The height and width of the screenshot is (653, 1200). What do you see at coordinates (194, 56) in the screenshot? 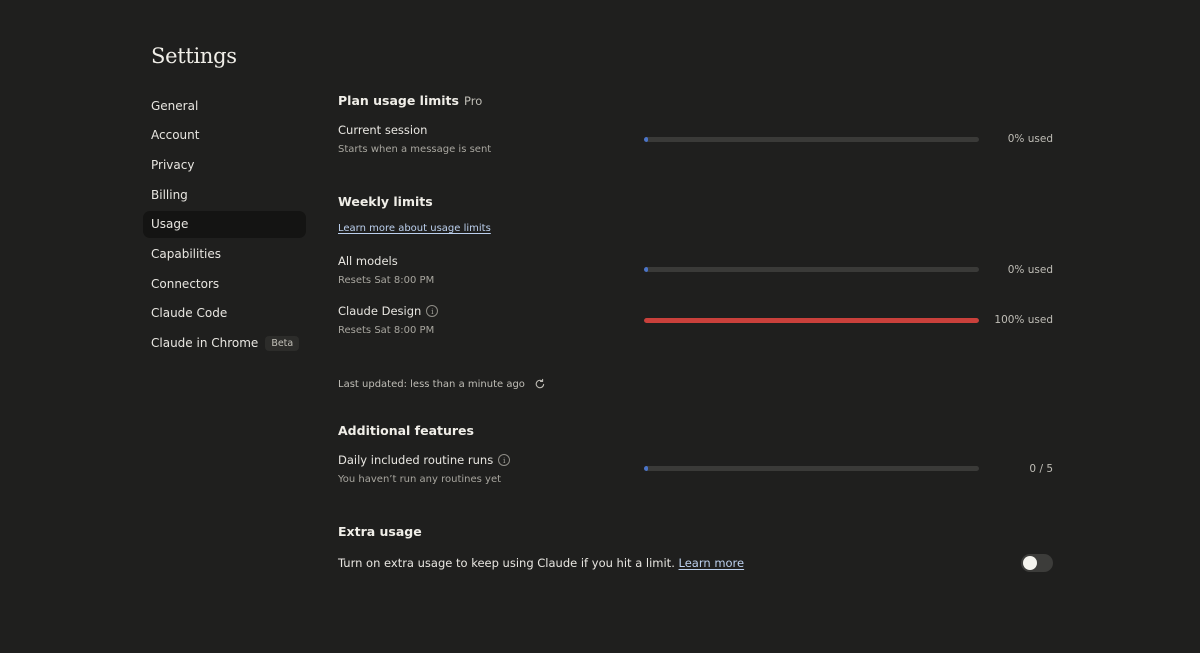
I see `page-title: Settings` at bounding box center [194, 56].